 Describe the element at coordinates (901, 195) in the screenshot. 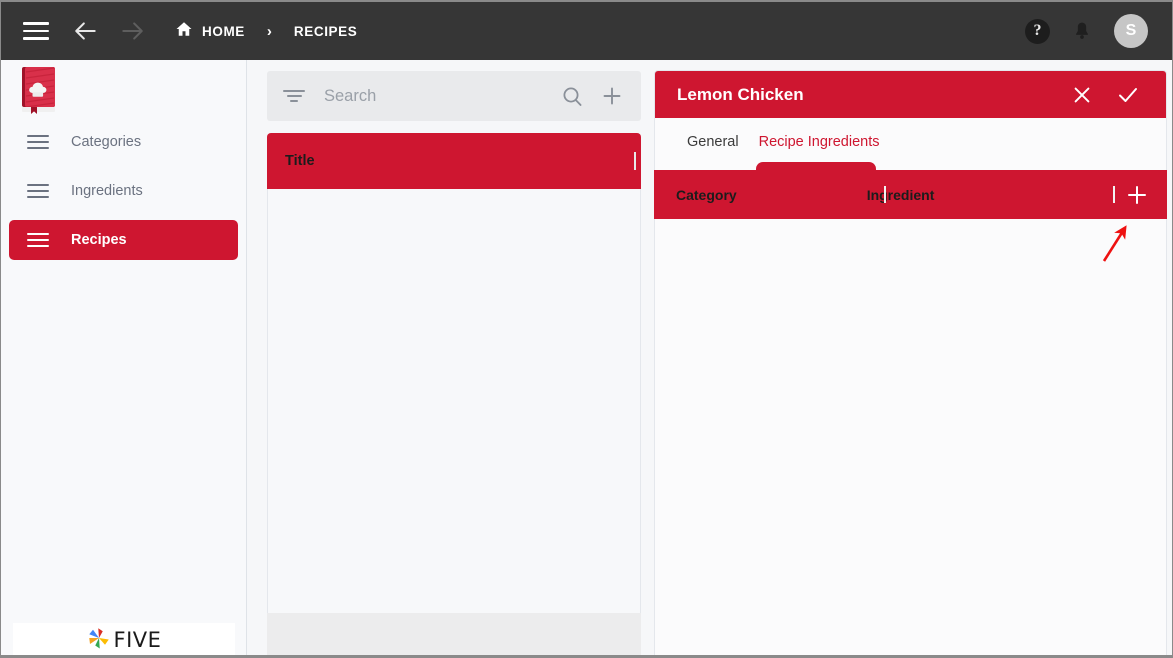

I see `column-header-ingredient: Ingredient` at that location.